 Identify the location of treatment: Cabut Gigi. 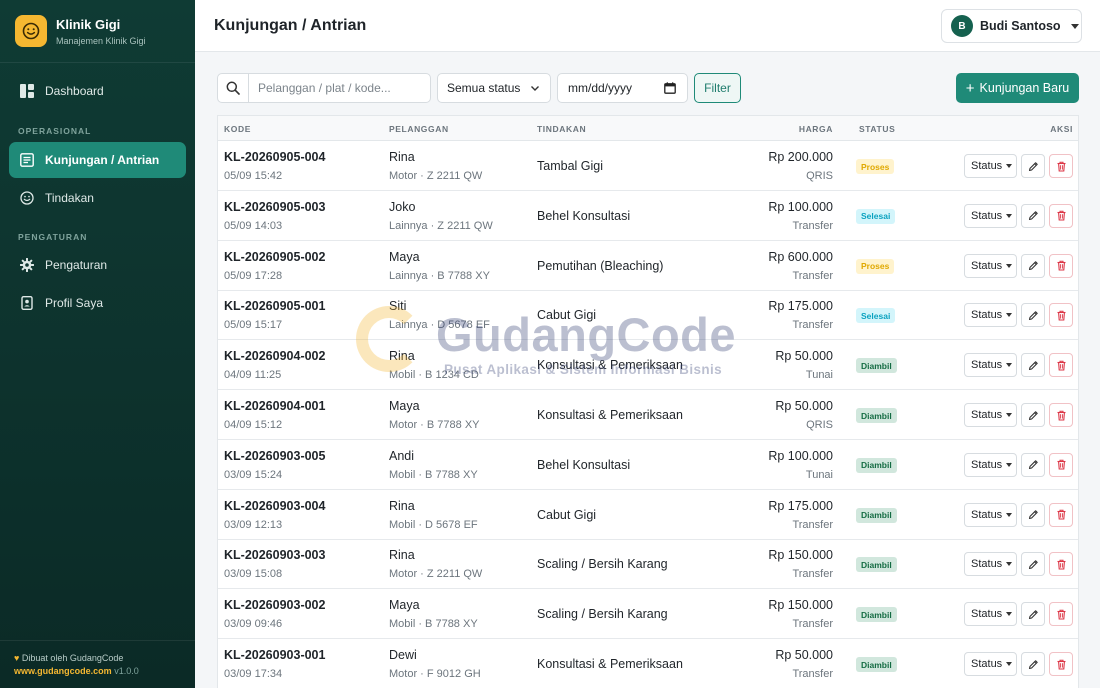
(567, 315).